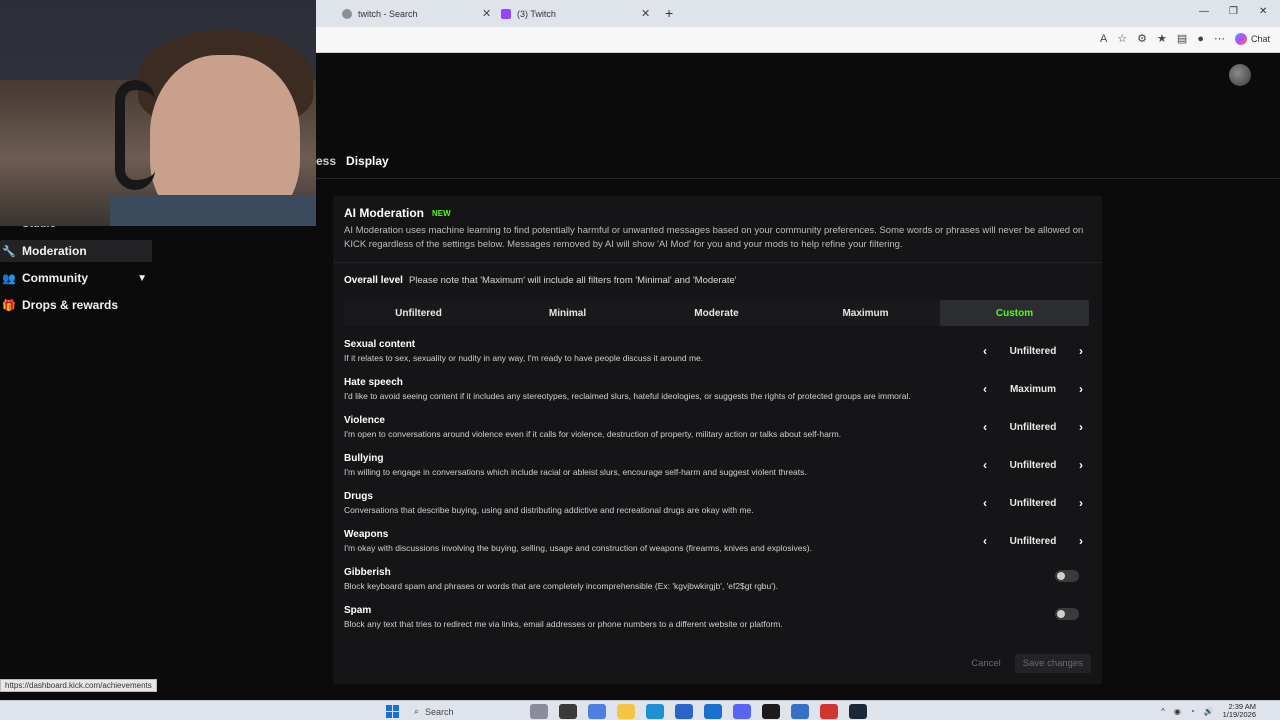 The width and height of the screenshot is (1280, 720). I want to click on sidebar-item-community: 👥 Community ▼, so click(76, 278).